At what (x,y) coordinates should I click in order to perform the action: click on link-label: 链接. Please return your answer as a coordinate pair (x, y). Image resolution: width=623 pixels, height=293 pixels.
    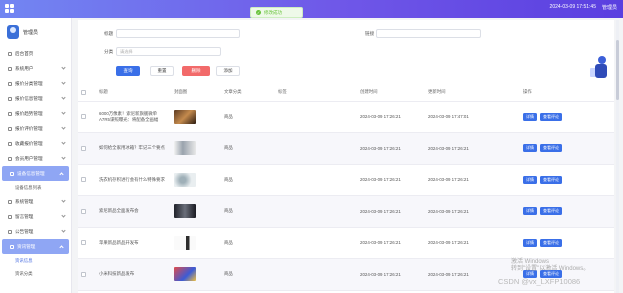
    Looking at the image, I should click on (370, 33).